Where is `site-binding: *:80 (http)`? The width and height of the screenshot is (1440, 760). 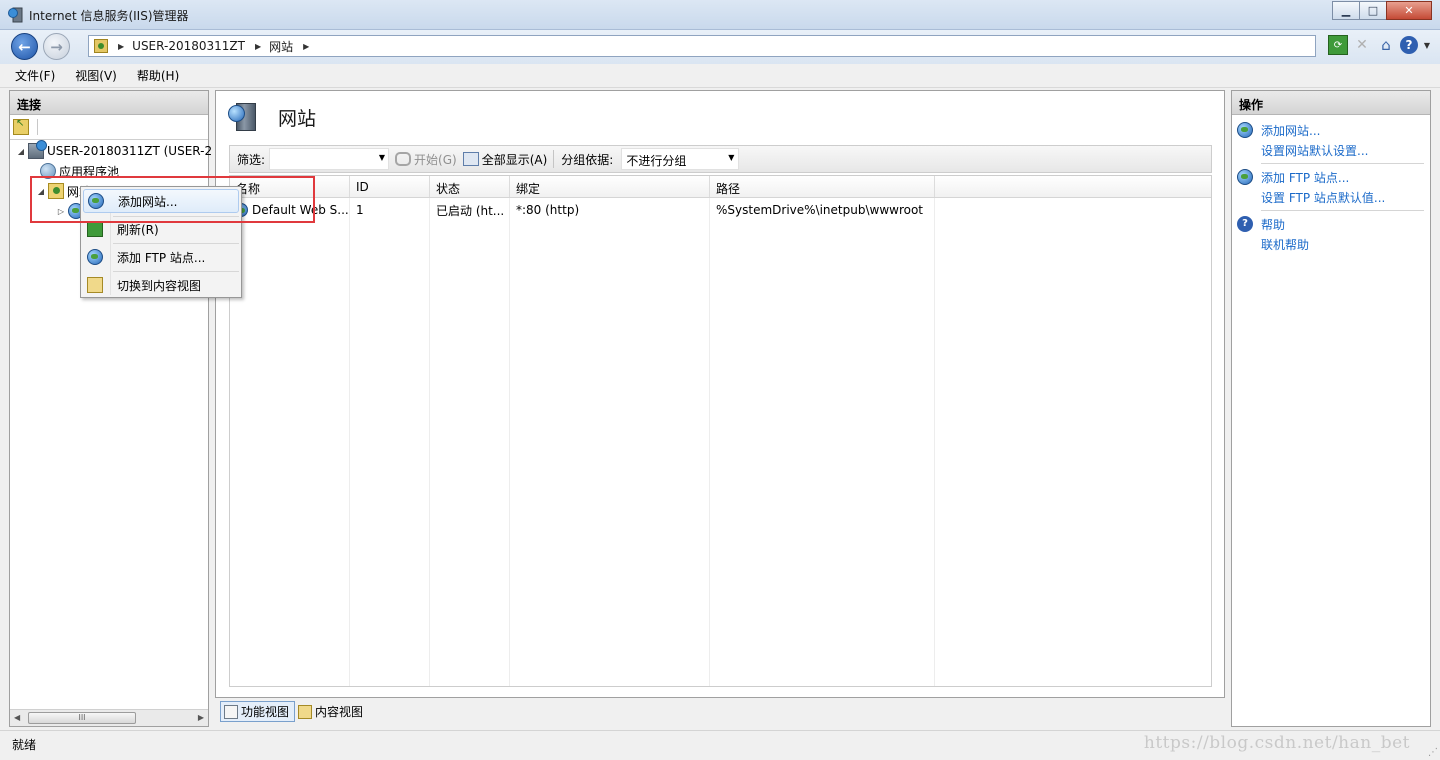 site-binding: *:80 (http) is located at coordinates (548, 210).